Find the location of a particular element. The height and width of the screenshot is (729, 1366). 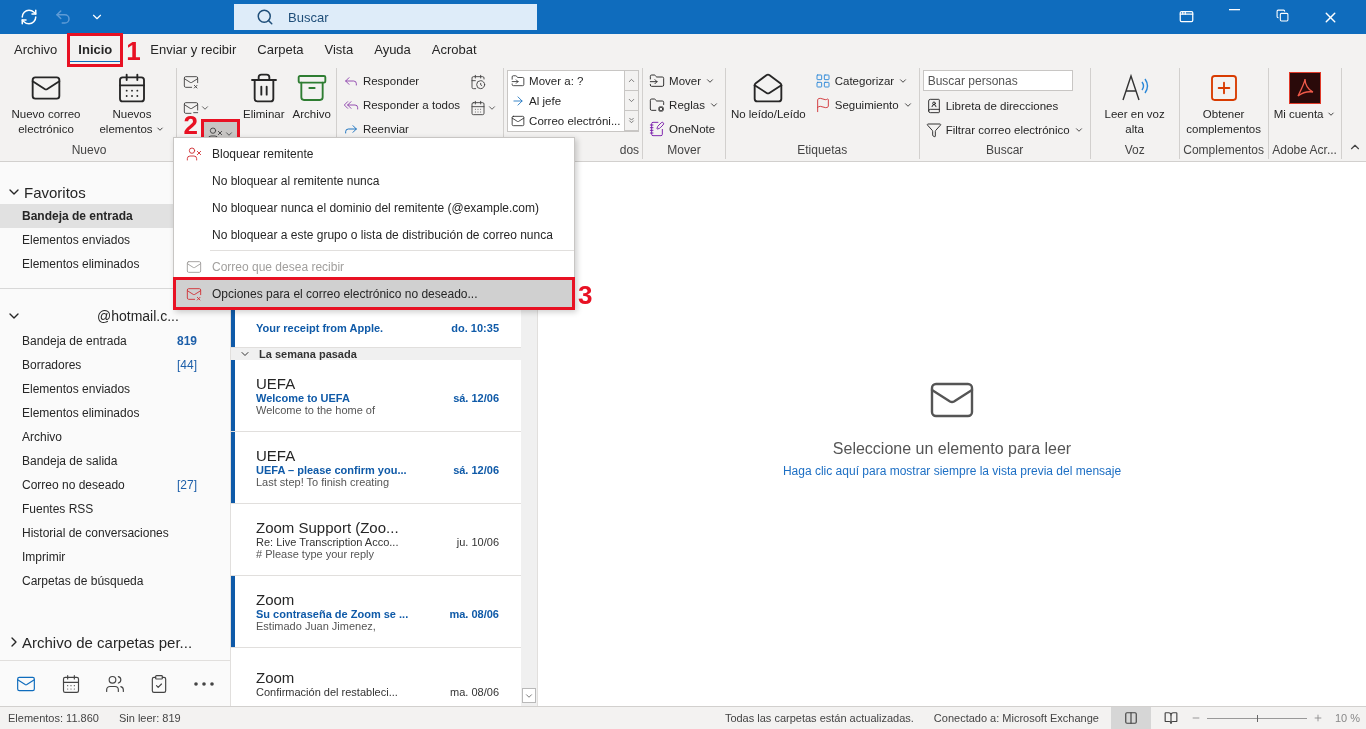

junk-mail-icon is located at coordinates (194, 294).